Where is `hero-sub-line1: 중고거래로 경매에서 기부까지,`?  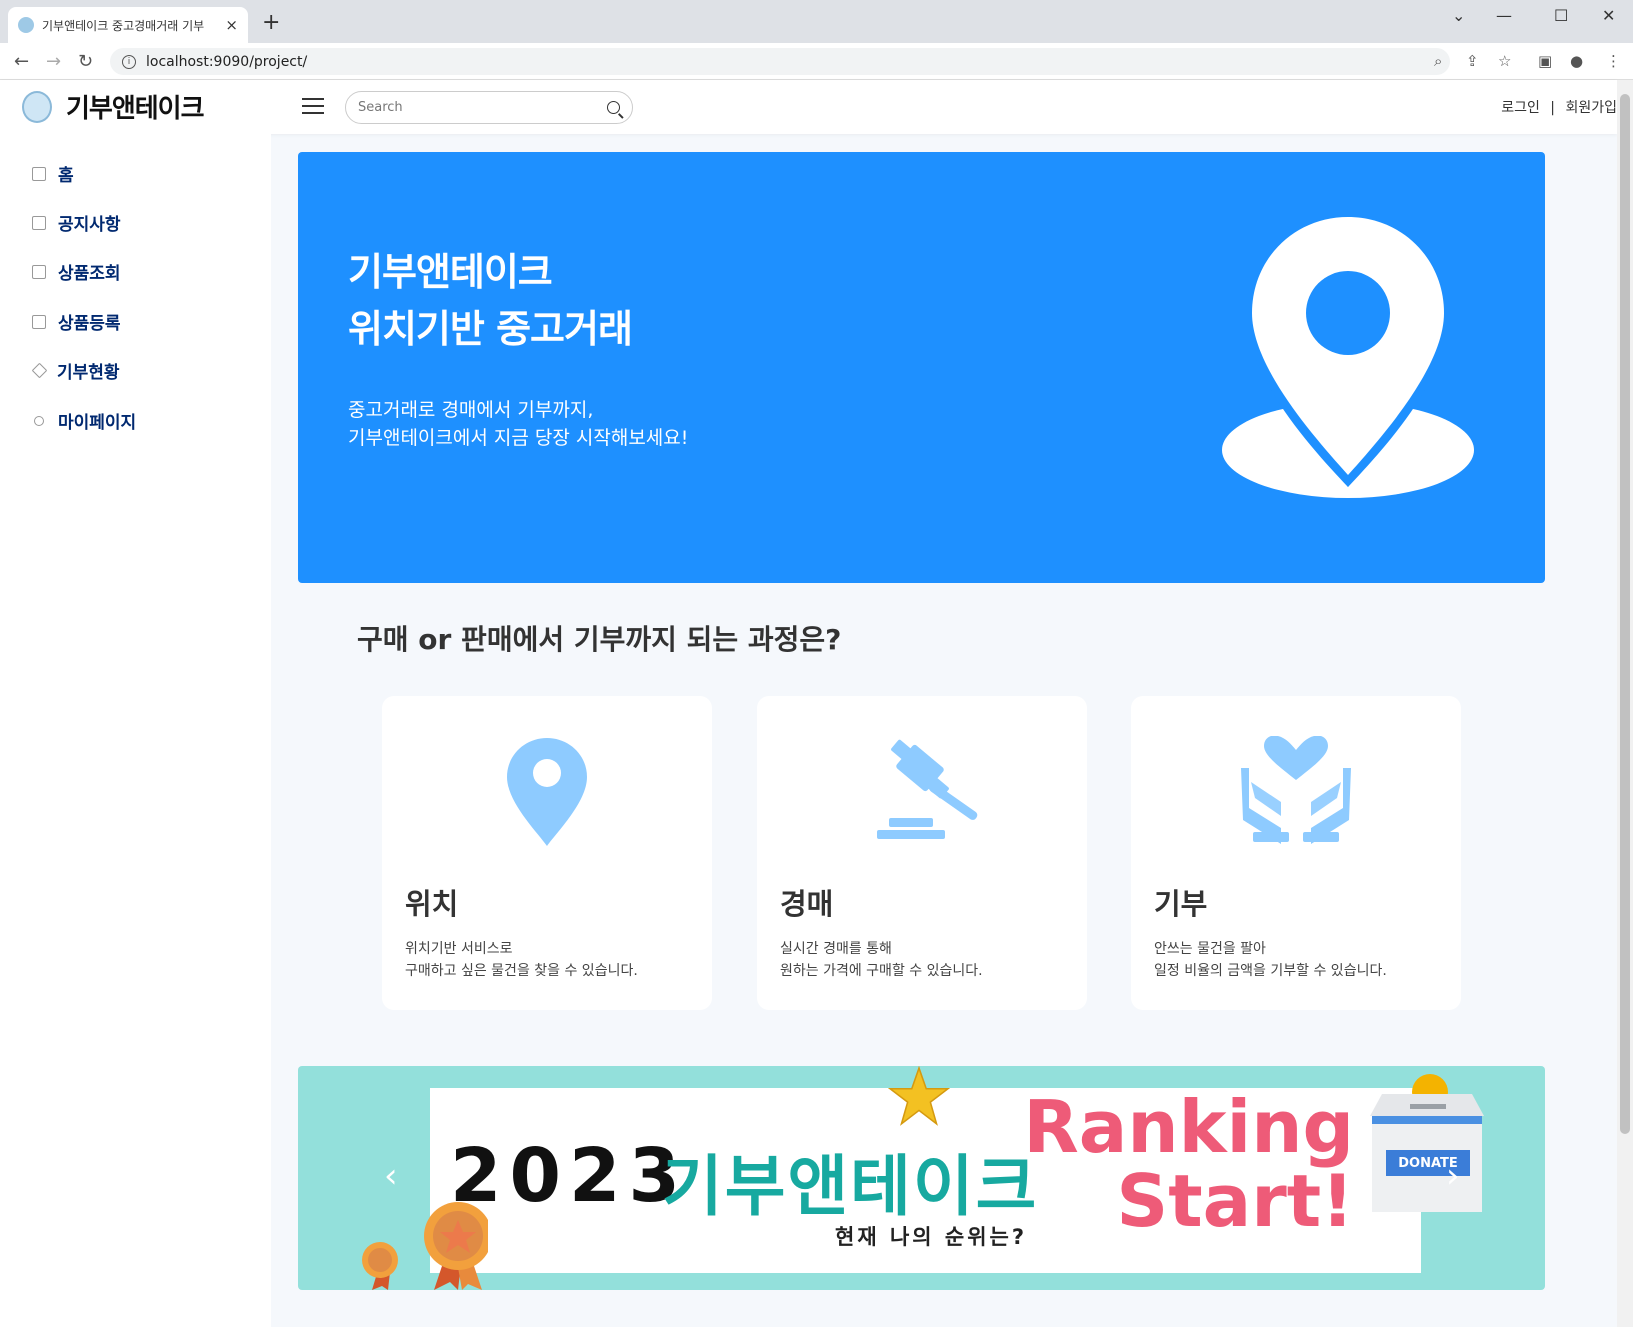 hero-sub-line1: 중고거래로 경매에서 기부까지, is located at coordinates (471, 410).